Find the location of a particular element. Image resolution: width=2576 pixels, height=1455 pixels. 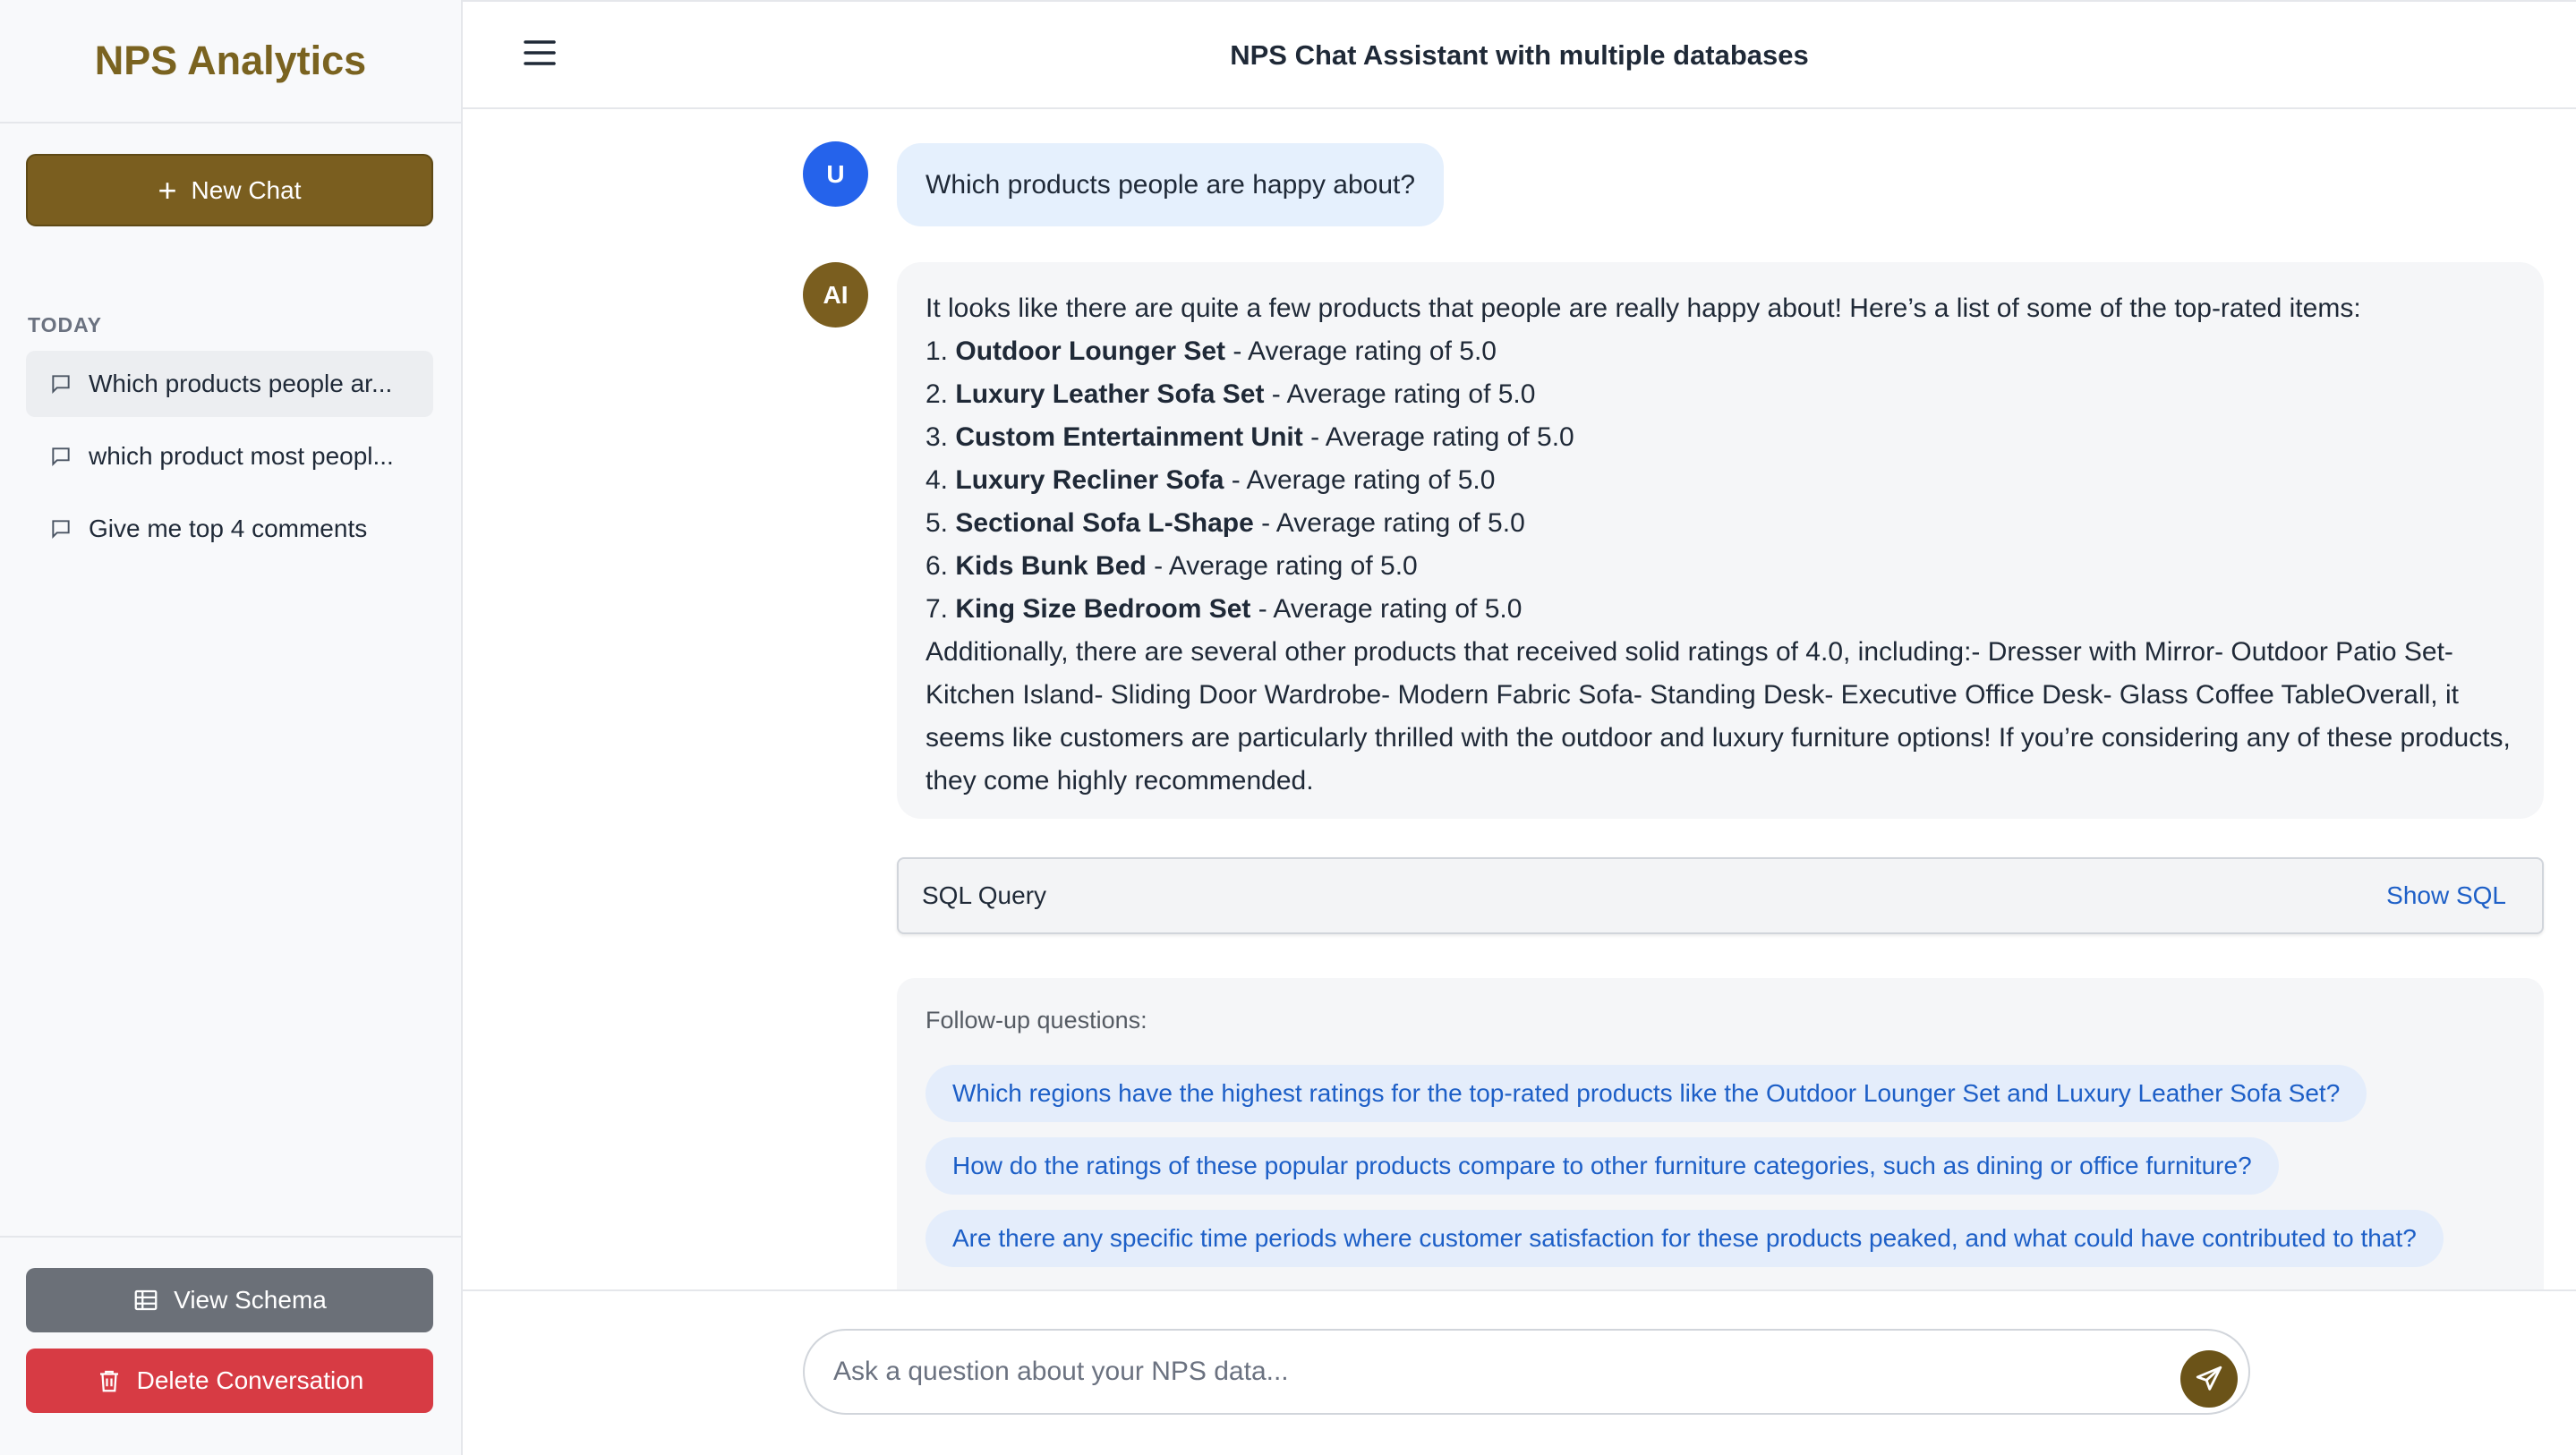

send-button is located at coordinates (2209, 1379).